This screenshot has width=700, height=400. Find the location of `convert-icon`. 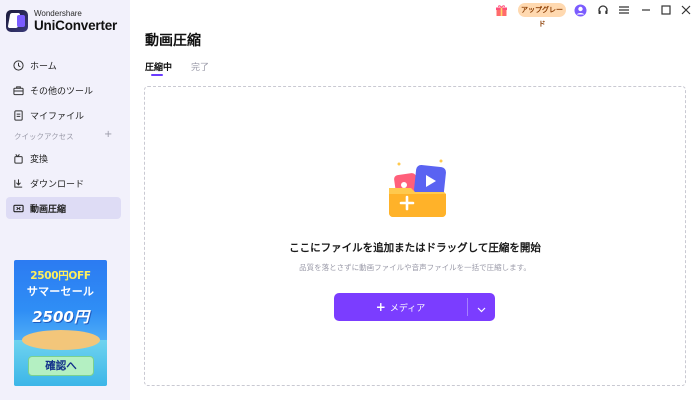

convert-icon is located at coordinates (18, 158).